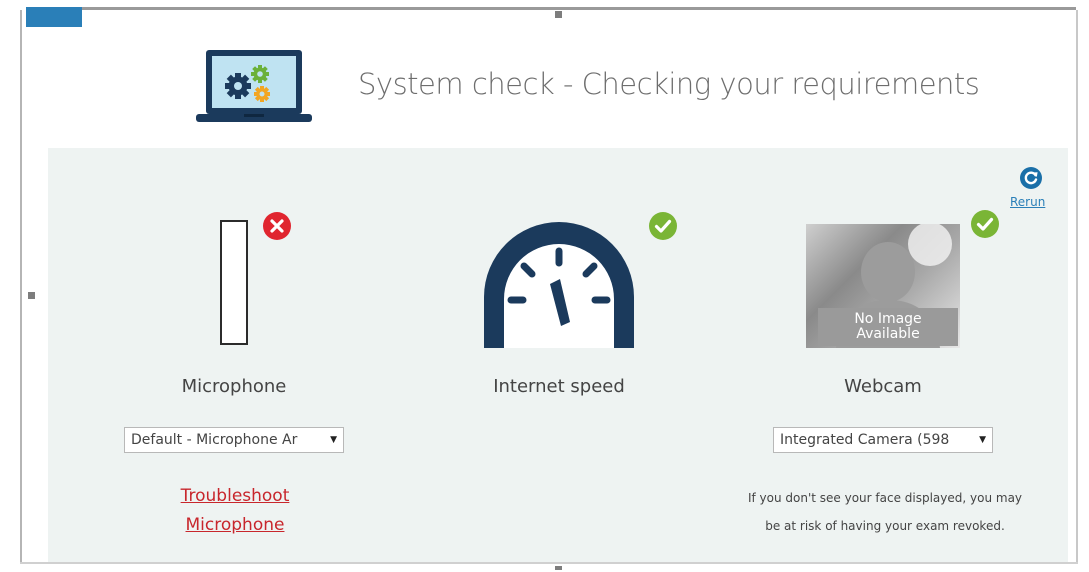  I want to click on window-top-border, so click(551, 8).